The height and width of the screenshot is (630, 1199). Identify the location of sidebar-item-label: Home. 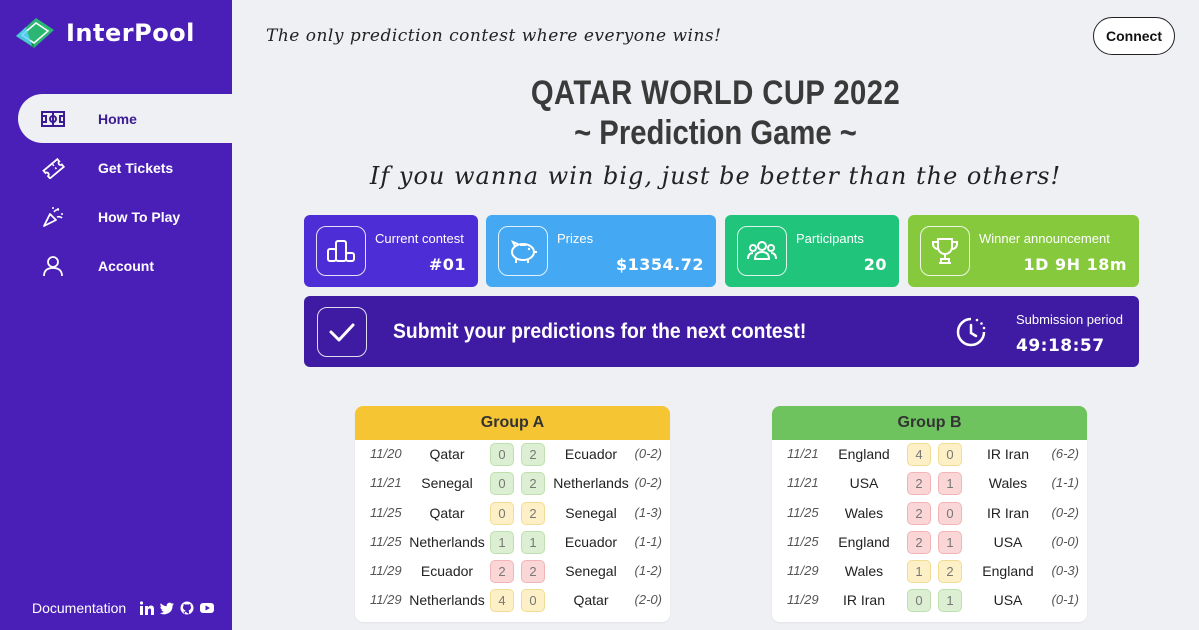
(117, 118).